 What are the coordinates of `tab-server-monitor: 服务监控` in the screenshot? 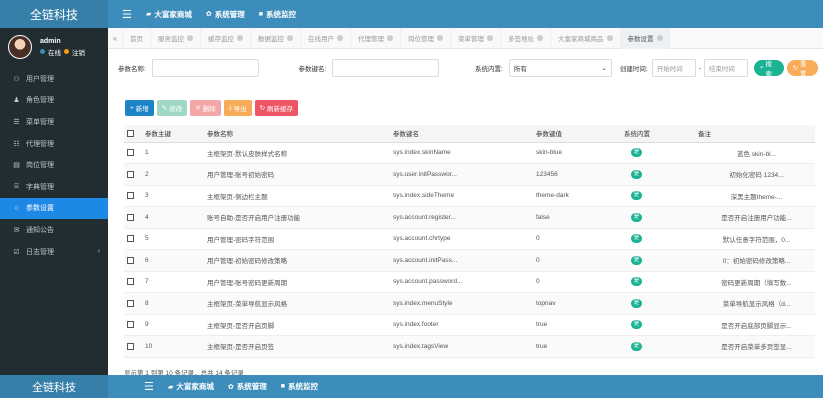 It's located at (175, 38).